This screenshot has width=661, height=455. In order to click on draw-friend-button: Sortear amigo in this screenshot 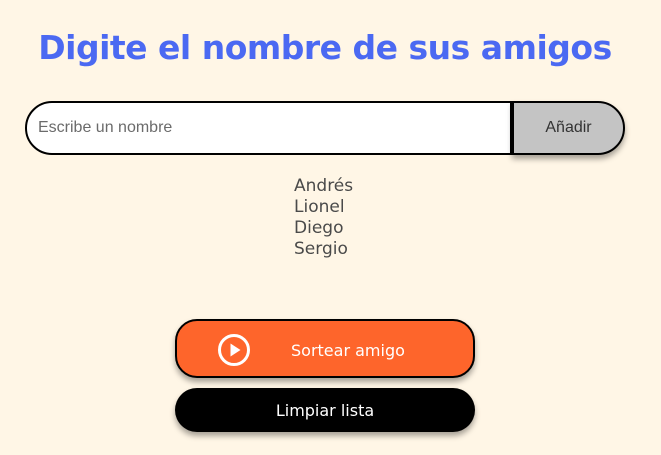, I will do `click(325, 348)`.